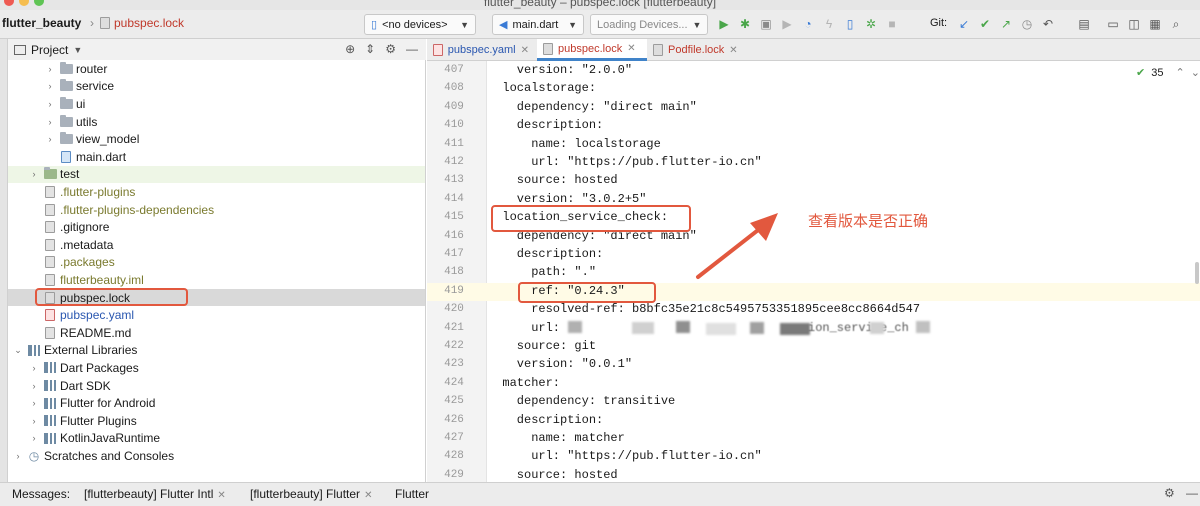  Describe the element at coordinates (698, 50) in the screenshot. I see `editor-tab: Podfile.lock ✕` at that location.